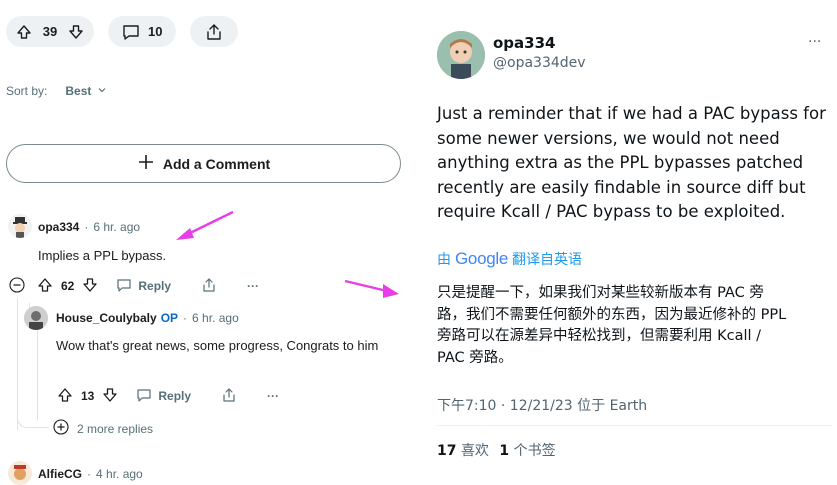 The width and height of the screenshot is (837, 485). I want to click on likes-stat: 17 喜欢, so click(463, 451).